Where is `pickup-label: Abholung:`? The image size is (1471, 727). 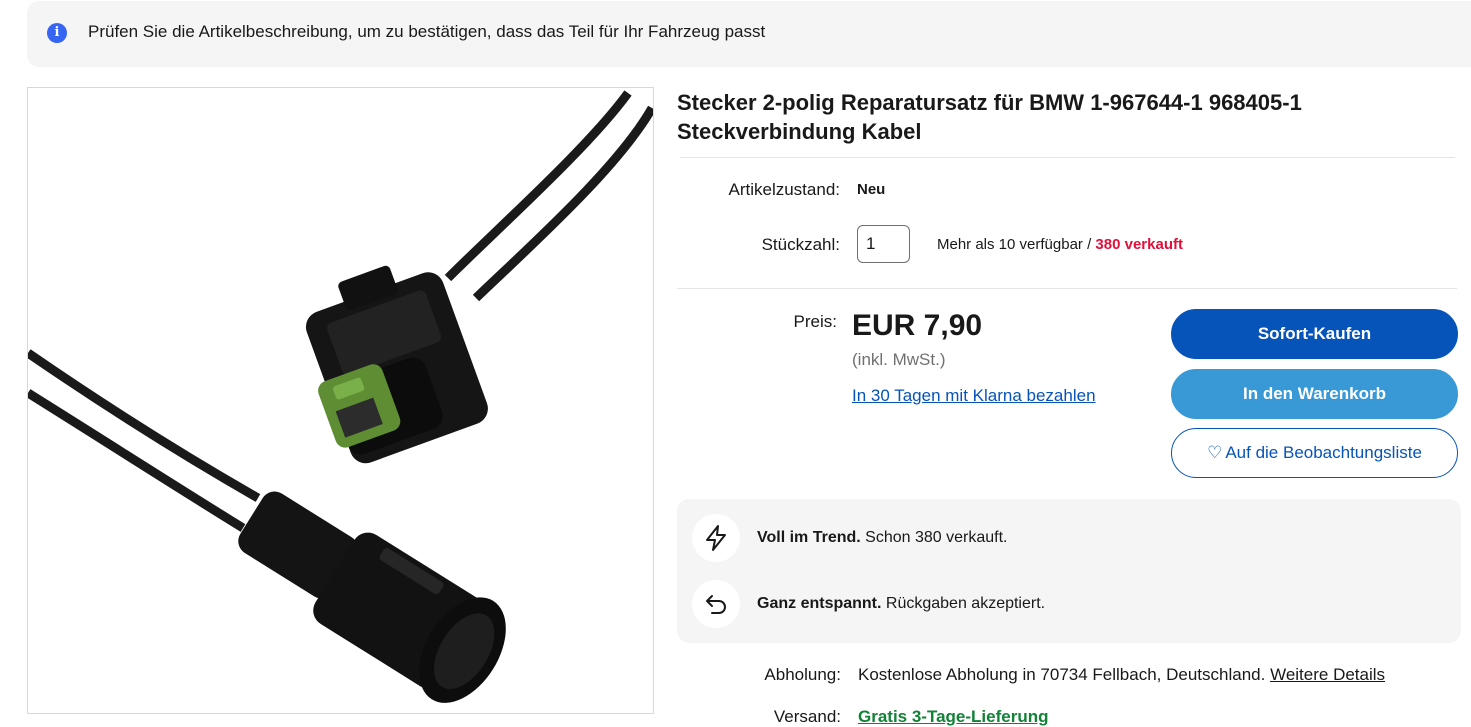
pickup-label: Abholung: is located at coordinates (802, 674).